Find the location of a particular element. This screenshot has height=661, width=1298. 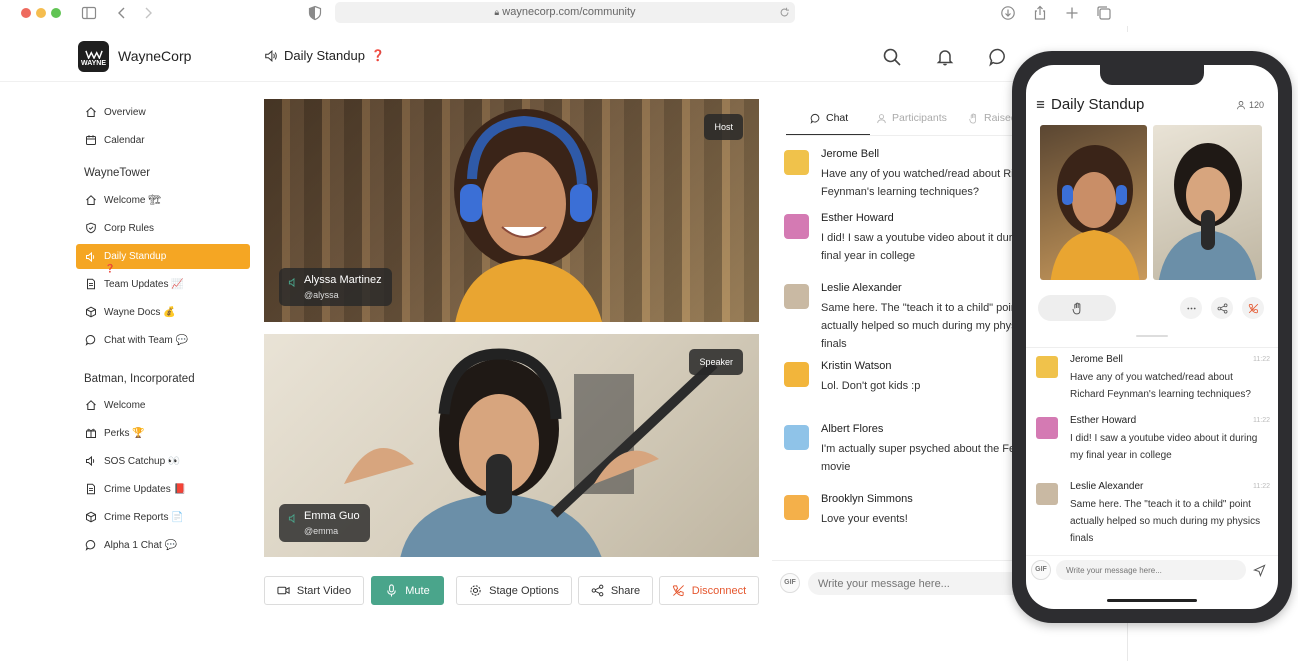

room-title-emoji: ❓ is located at coordinates (377, 56).